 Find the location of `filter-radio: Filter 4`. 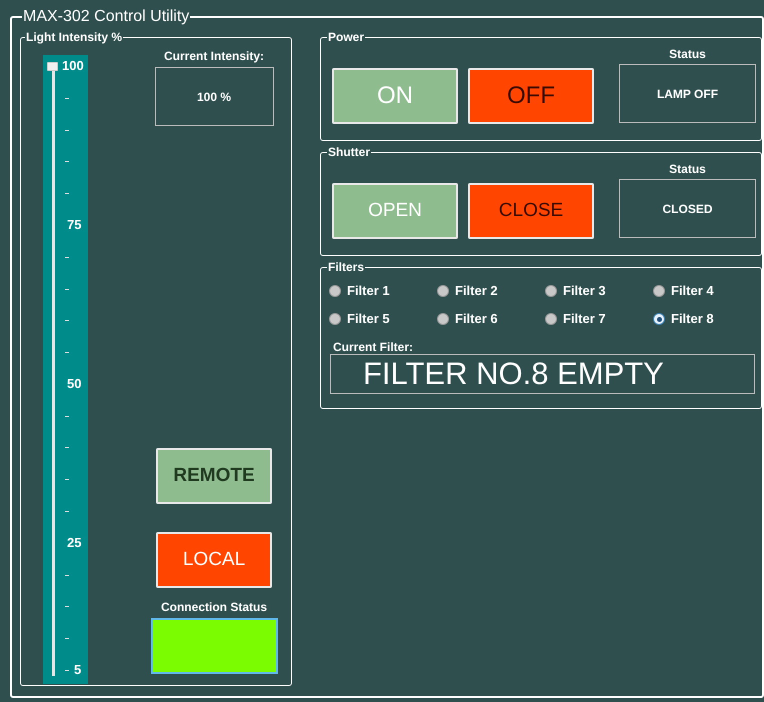

filter-radio: Filter 4 is located at coordinates (707, 291).